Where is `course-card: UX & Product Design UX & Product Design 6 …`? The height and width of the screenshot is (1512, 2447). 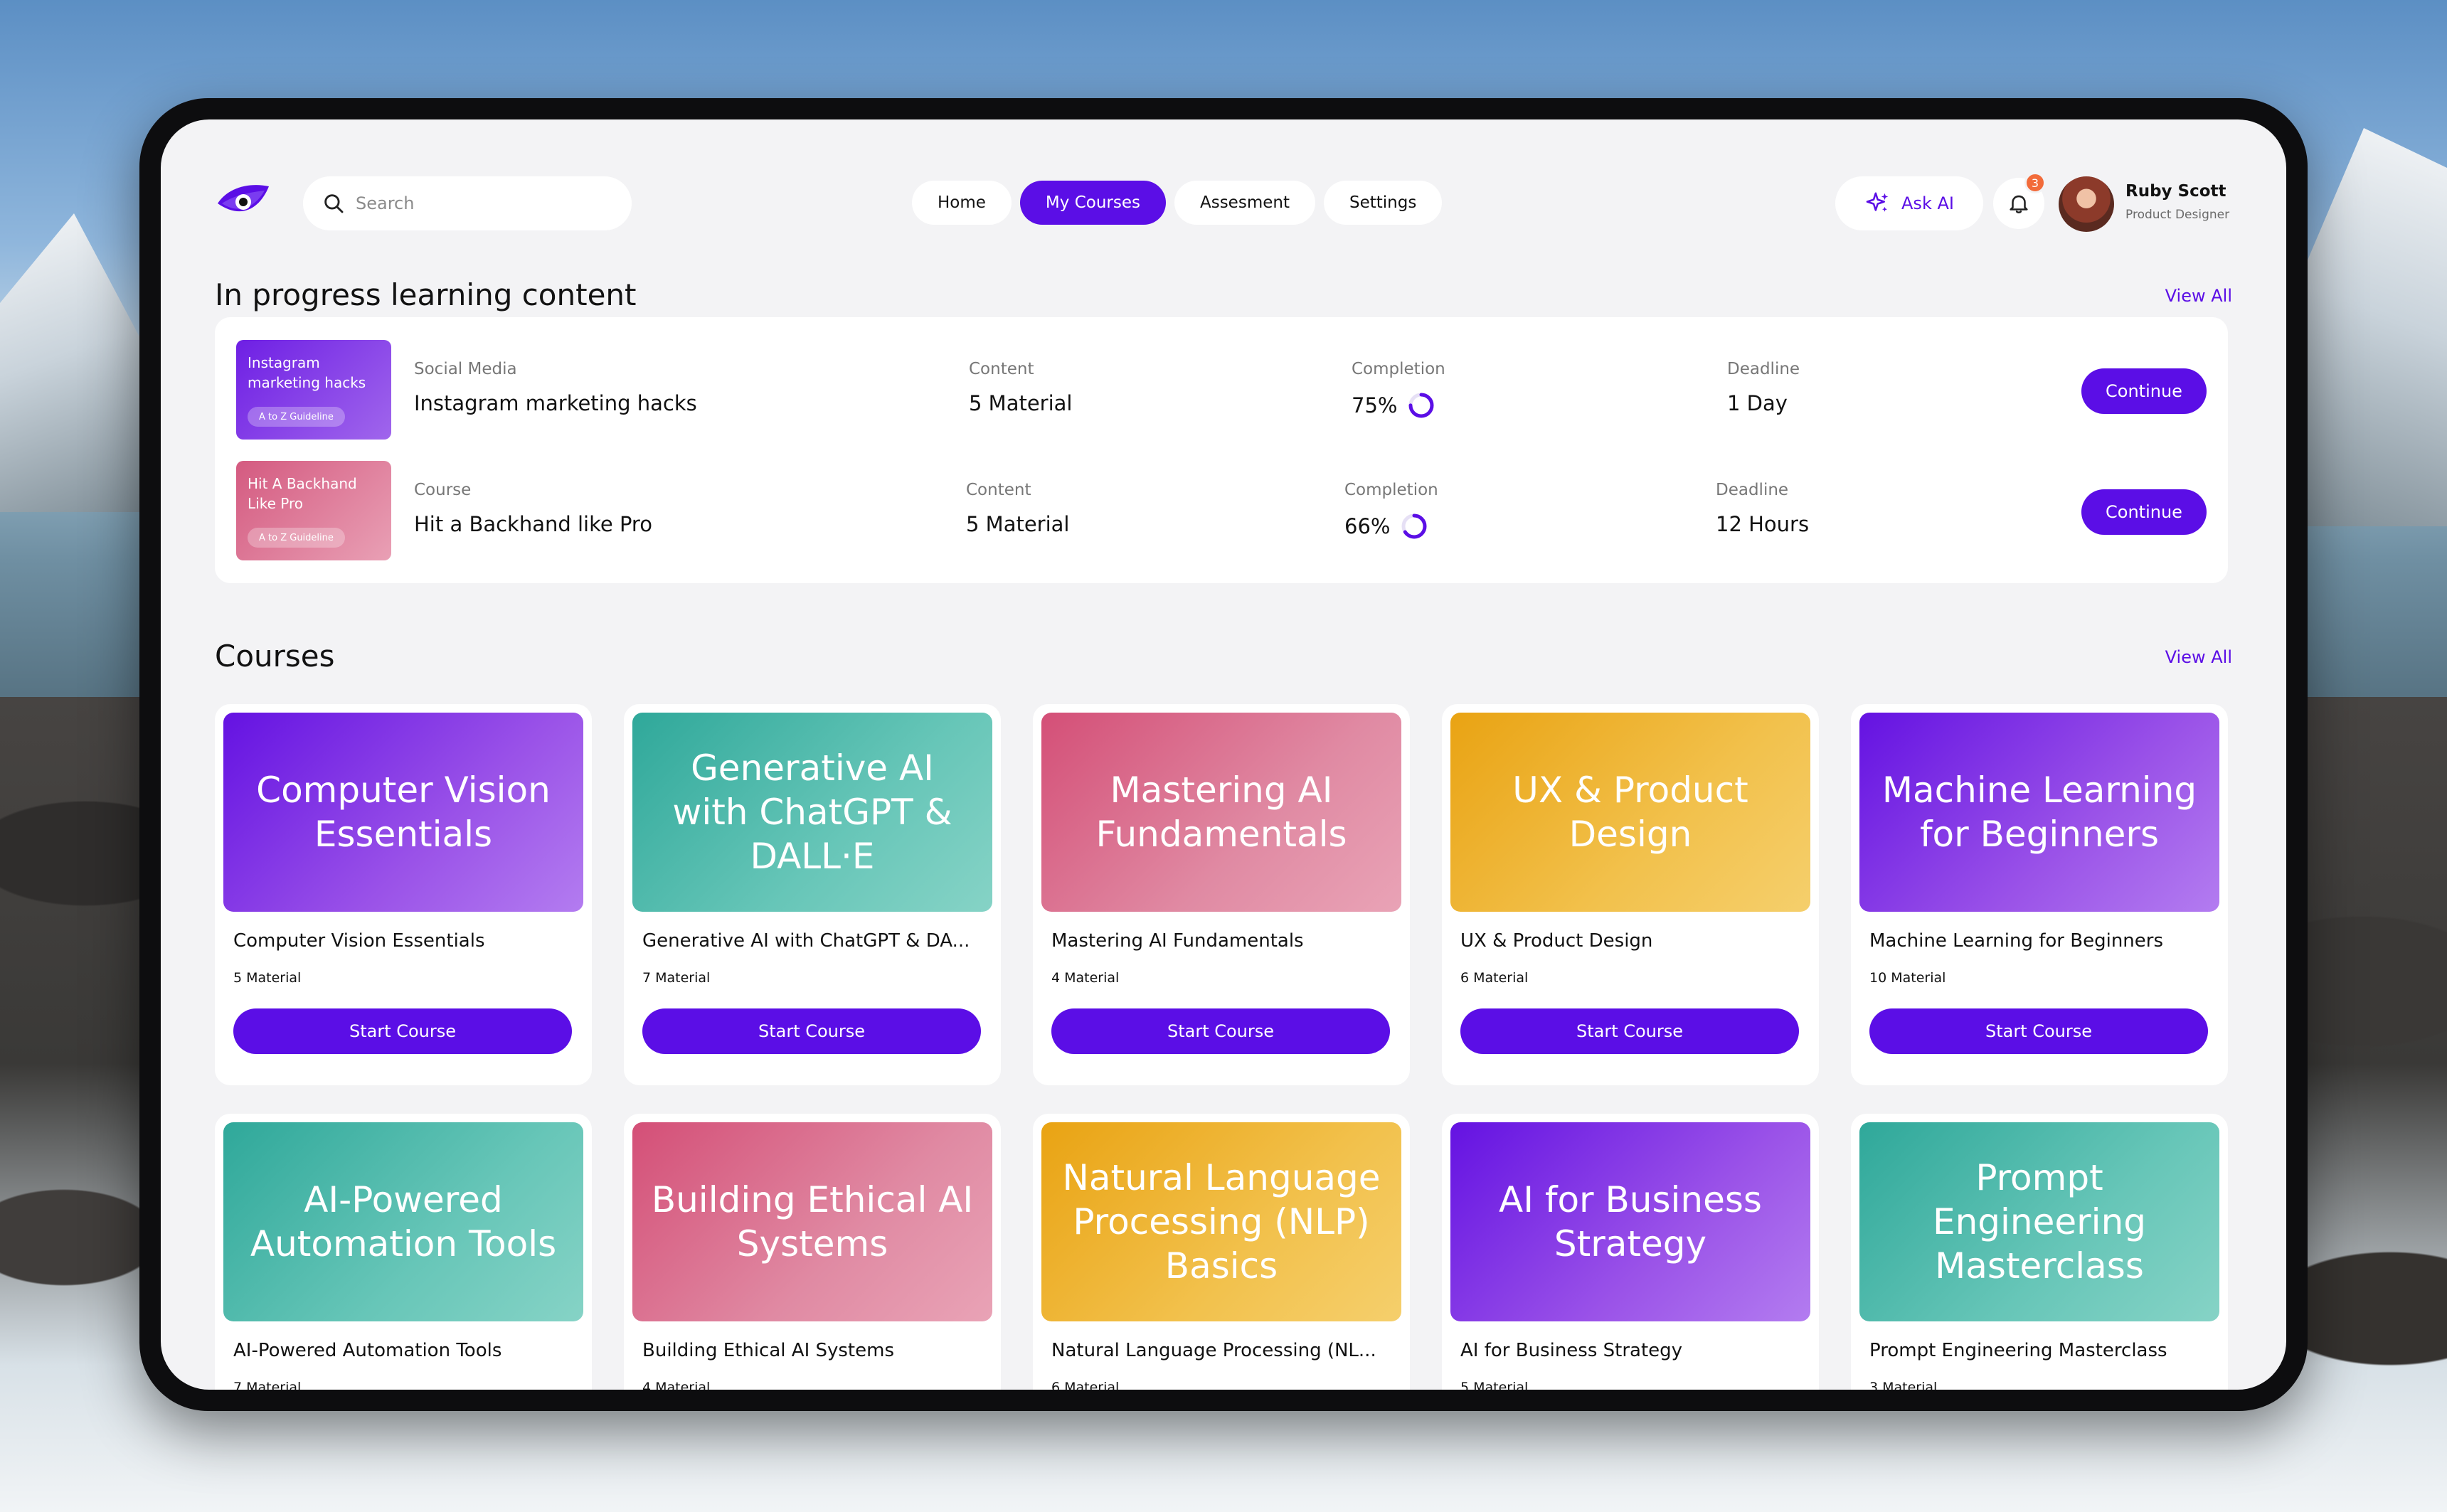
course-card: UX & Product Design UX & Product Design 6 … is located at coordinates (1630, 894).